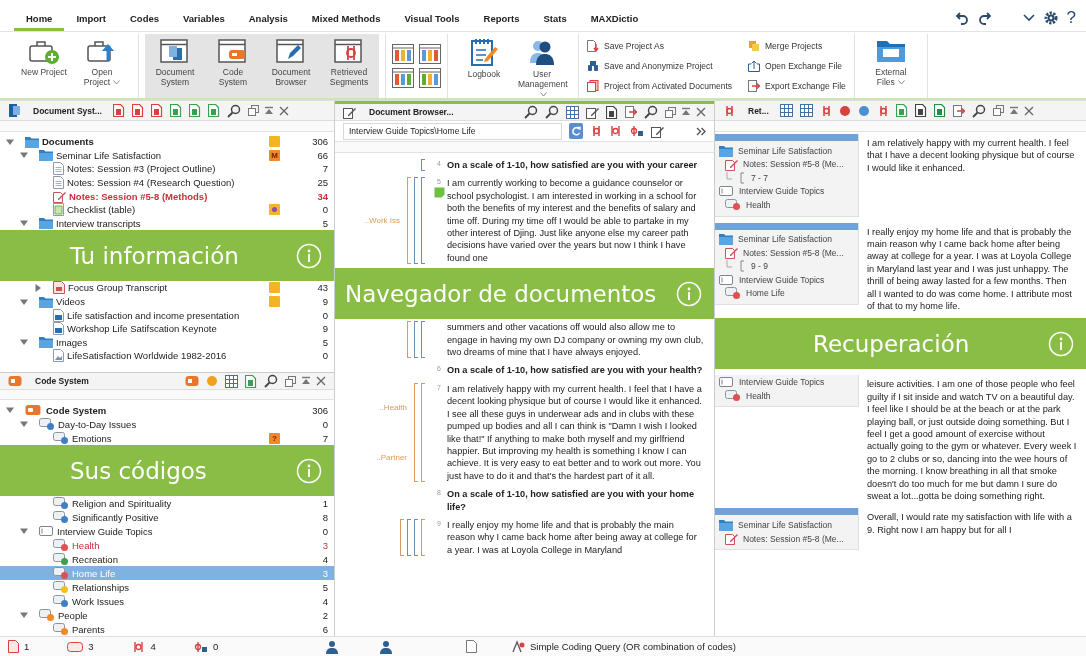 This screenshot has height=656, width=1086. I want to click on help-button: ?, so click(1071, 18).